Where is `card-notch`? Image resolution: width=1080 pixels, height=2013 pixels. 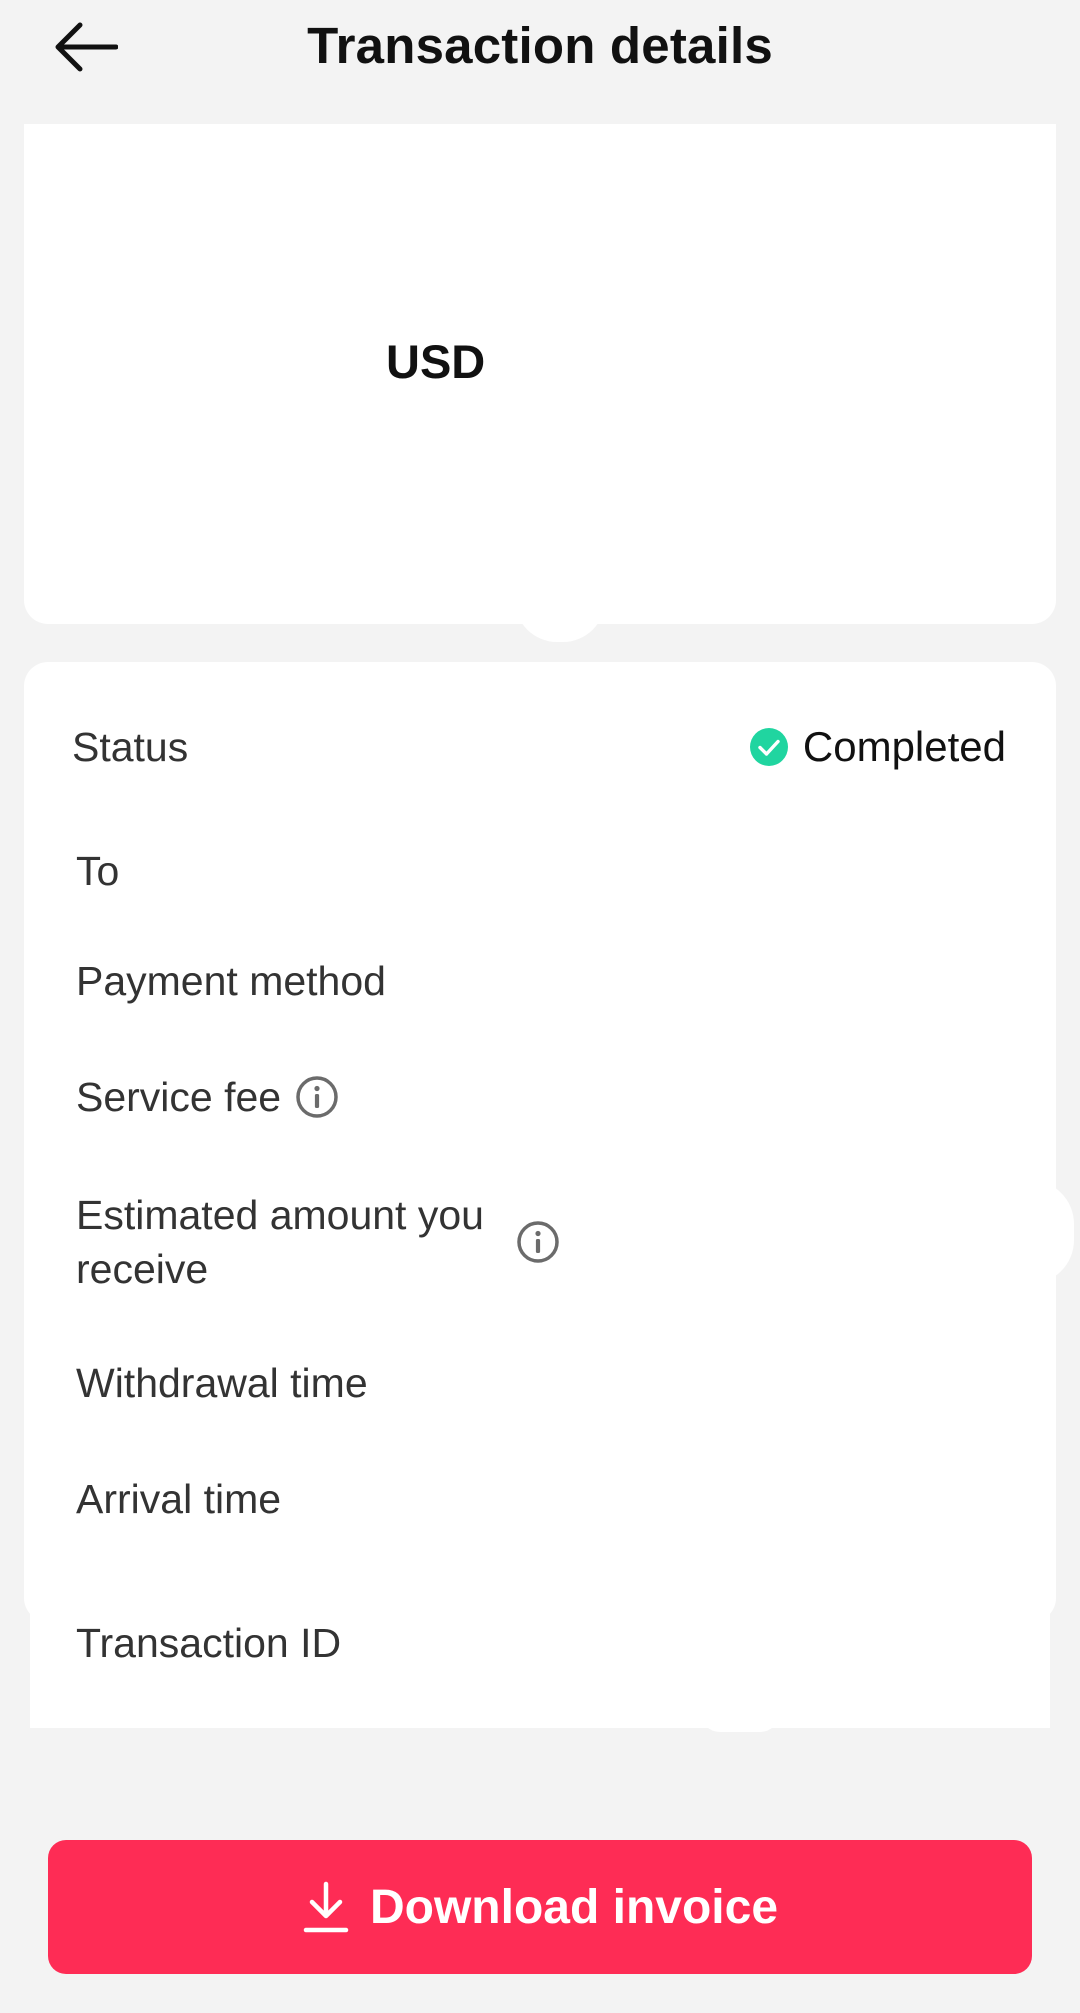
card-notch is located at coordinates (560, 621).